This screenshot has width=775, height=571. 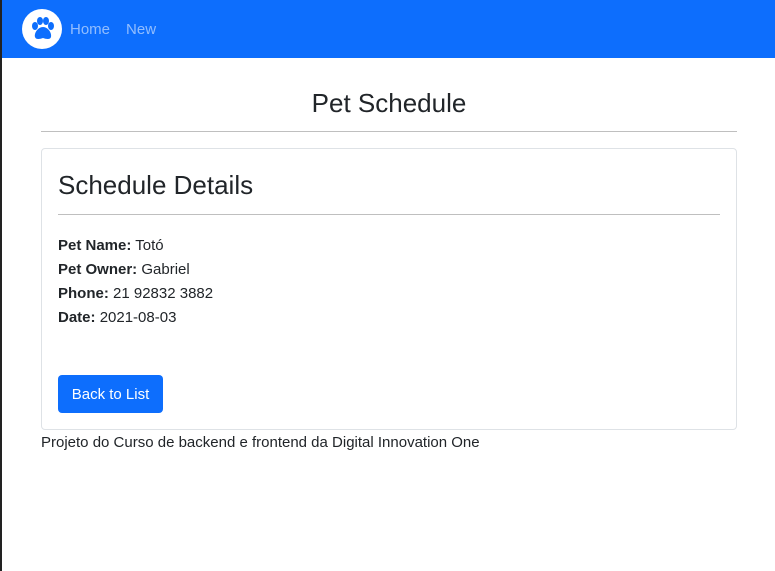 I want to click on detail-row-pet-name: Pet Name: Totó, so click(x=135, y=246).